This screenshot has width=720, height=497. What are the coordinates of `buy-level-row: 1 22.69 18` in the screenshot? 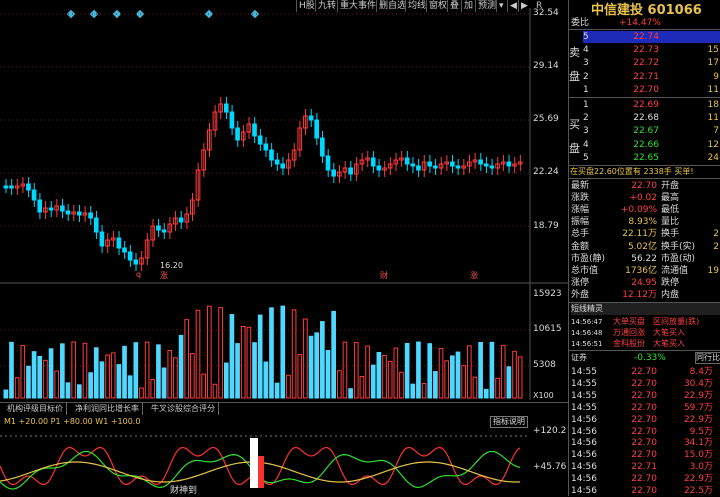 It's located at (644, 105).